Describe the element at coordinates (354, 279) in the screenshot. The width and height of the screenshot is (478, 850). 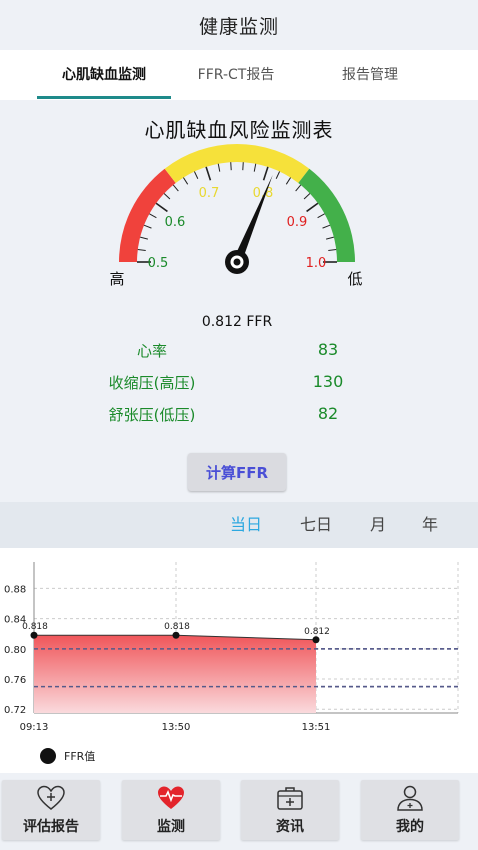
I see `gauge-low-label: 低` at that location.